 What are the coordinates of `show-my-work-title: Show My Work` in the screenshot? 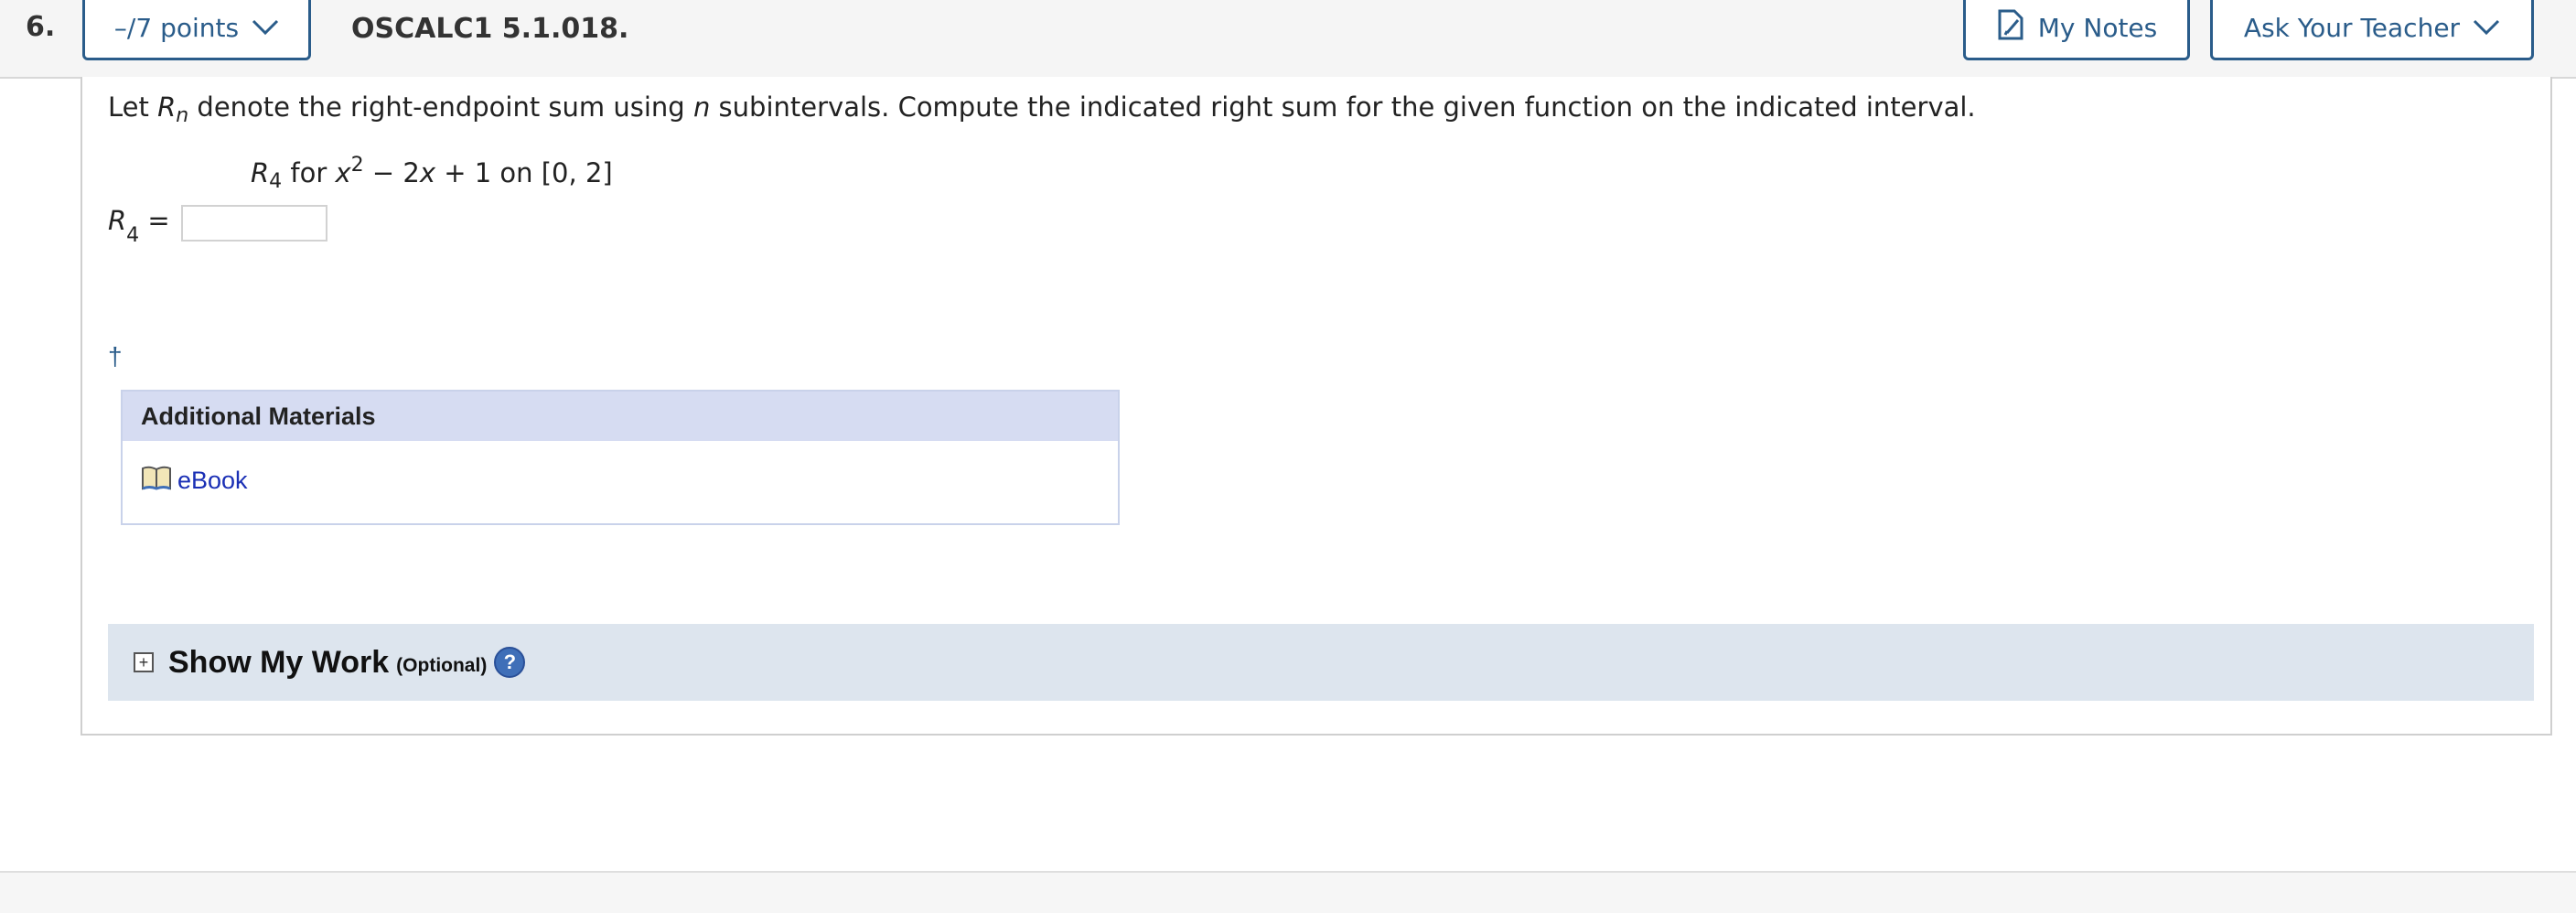 It's located at (279, 662).